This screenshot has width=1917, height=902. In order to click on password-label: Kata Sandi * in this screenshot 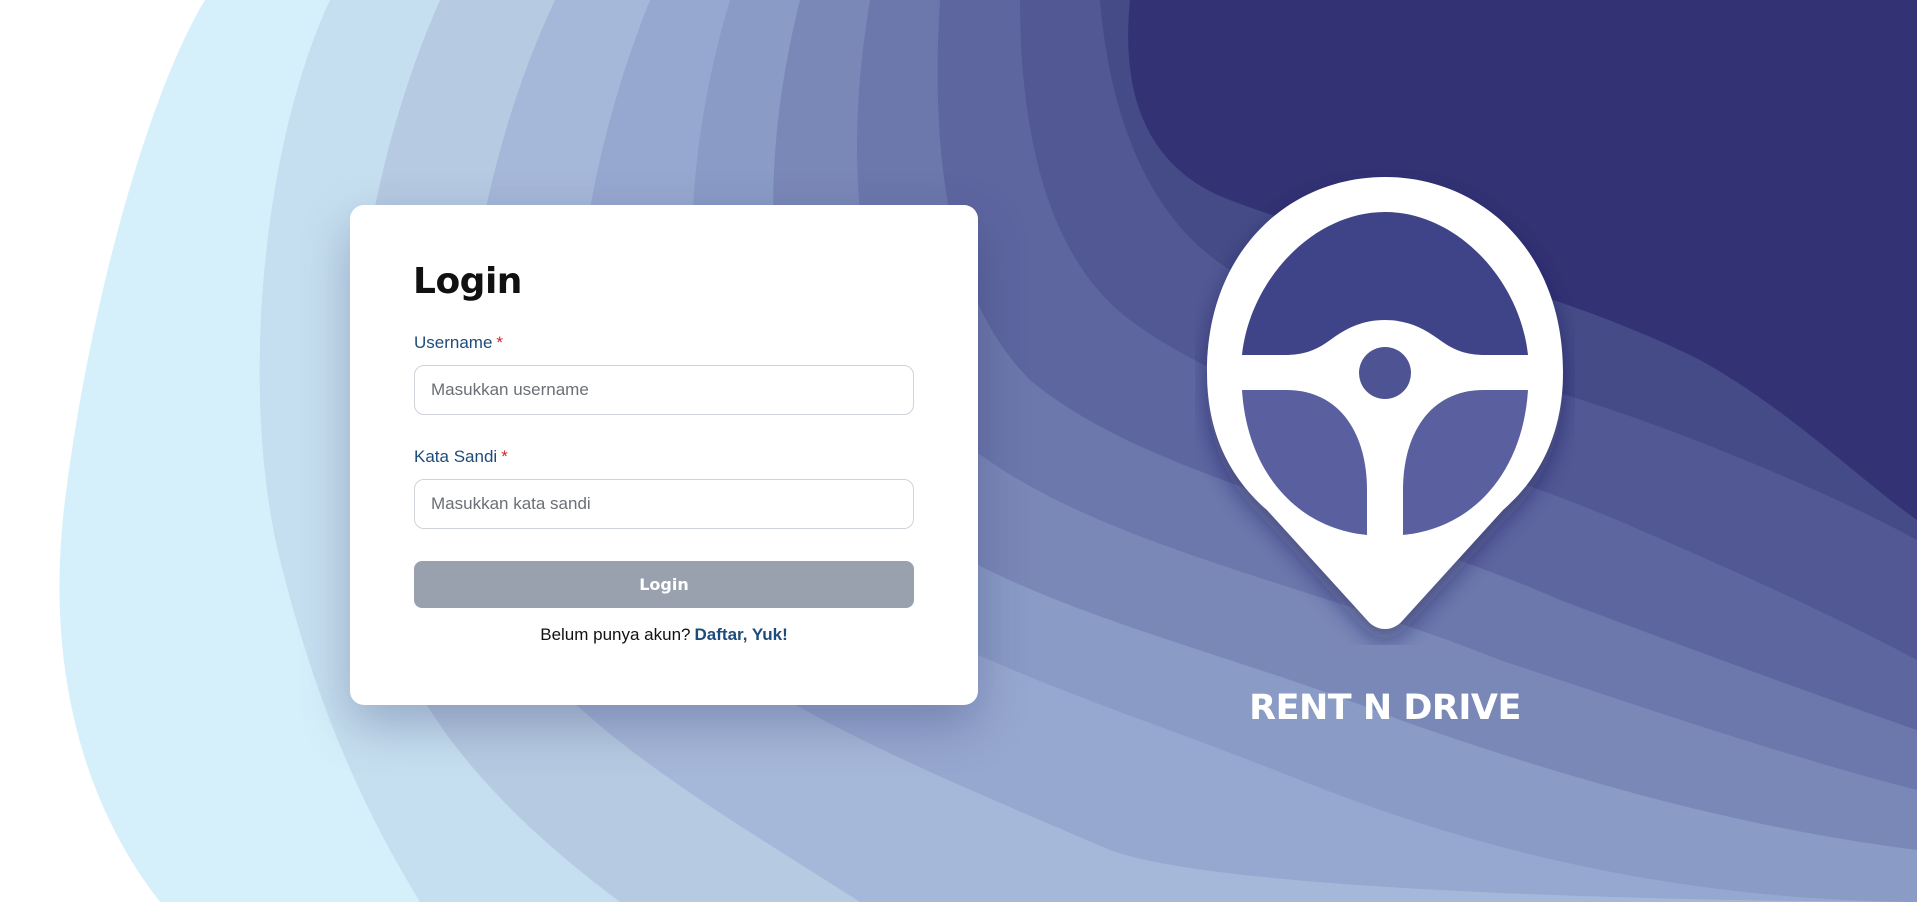, I will do `click(461, 457)`.